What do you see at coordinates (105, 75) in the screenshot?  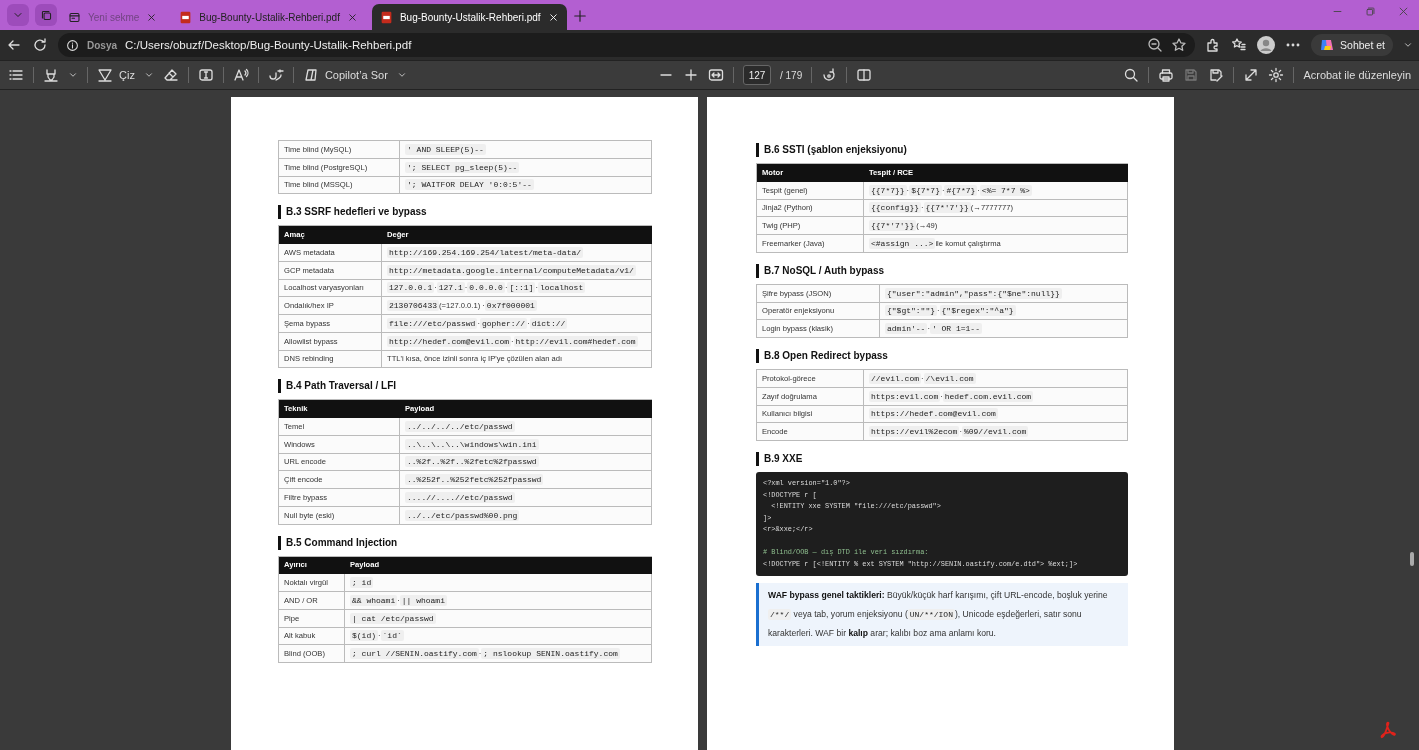 I see `pen-icon` at bounding box center [105, 75].